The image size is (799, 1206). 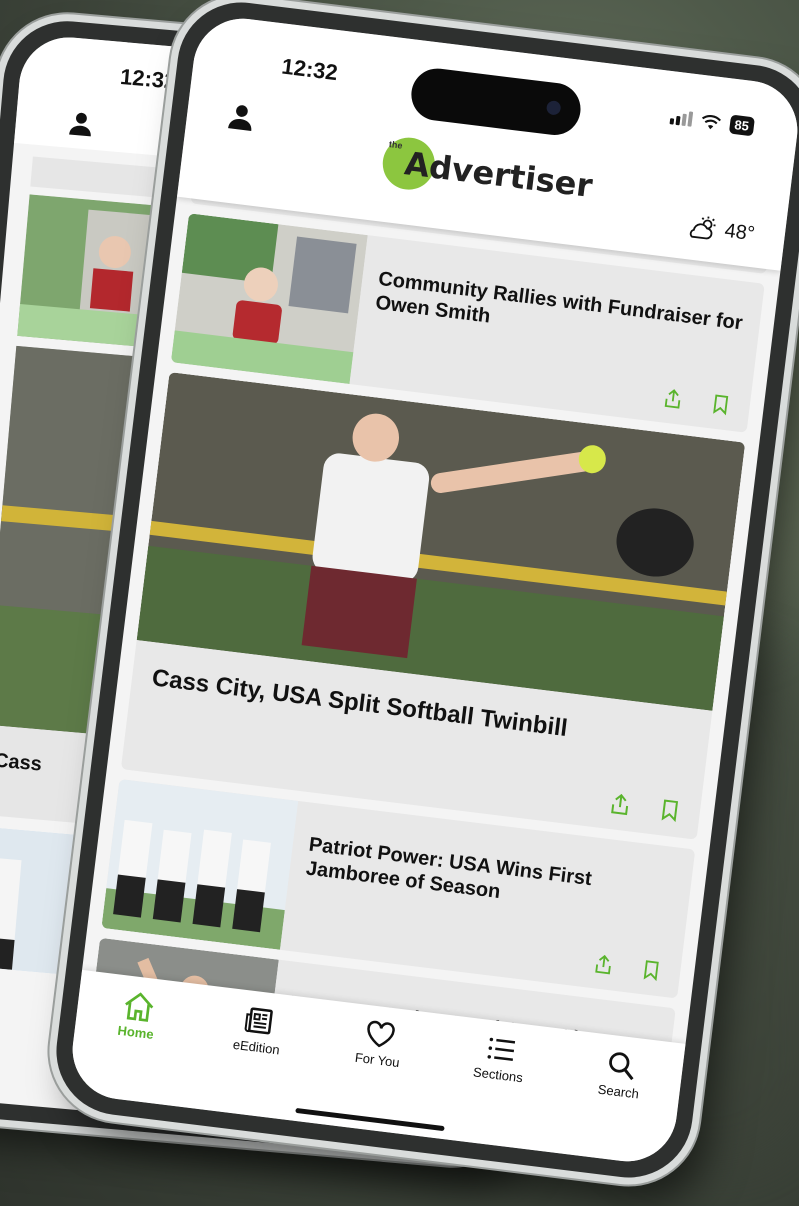 I want to click on nav-search-label: Search, so click(x=618, y=1091).